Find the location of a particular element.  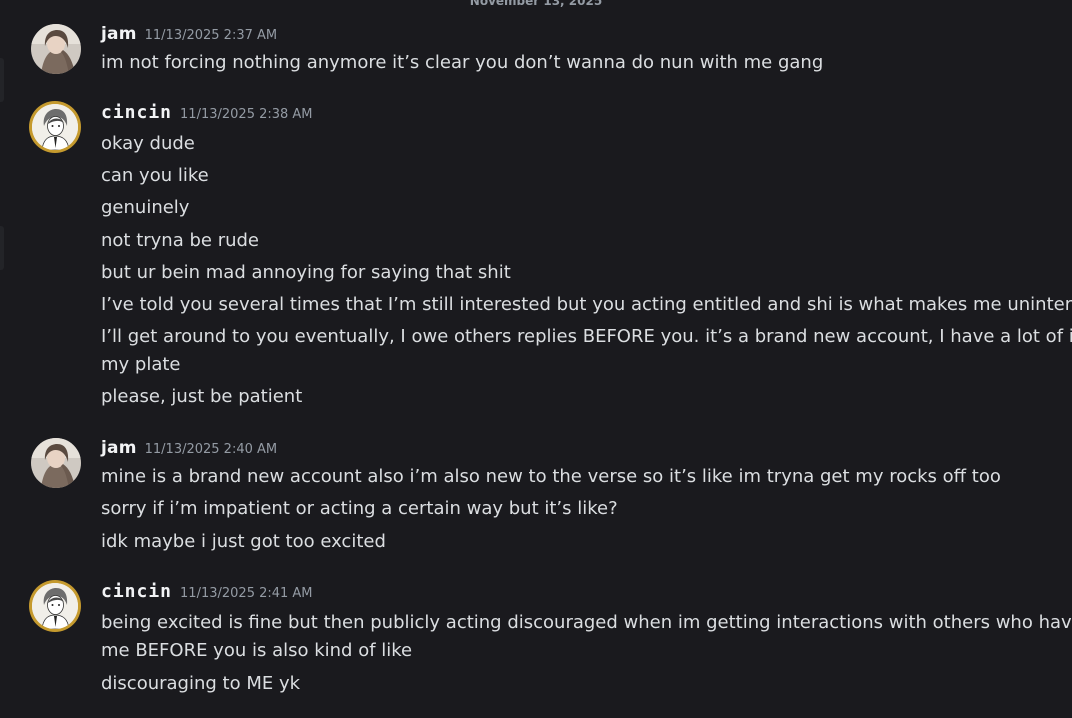

message-header: cincin 11/13/2025 2:38 AM is located at coordinates (207, 112).